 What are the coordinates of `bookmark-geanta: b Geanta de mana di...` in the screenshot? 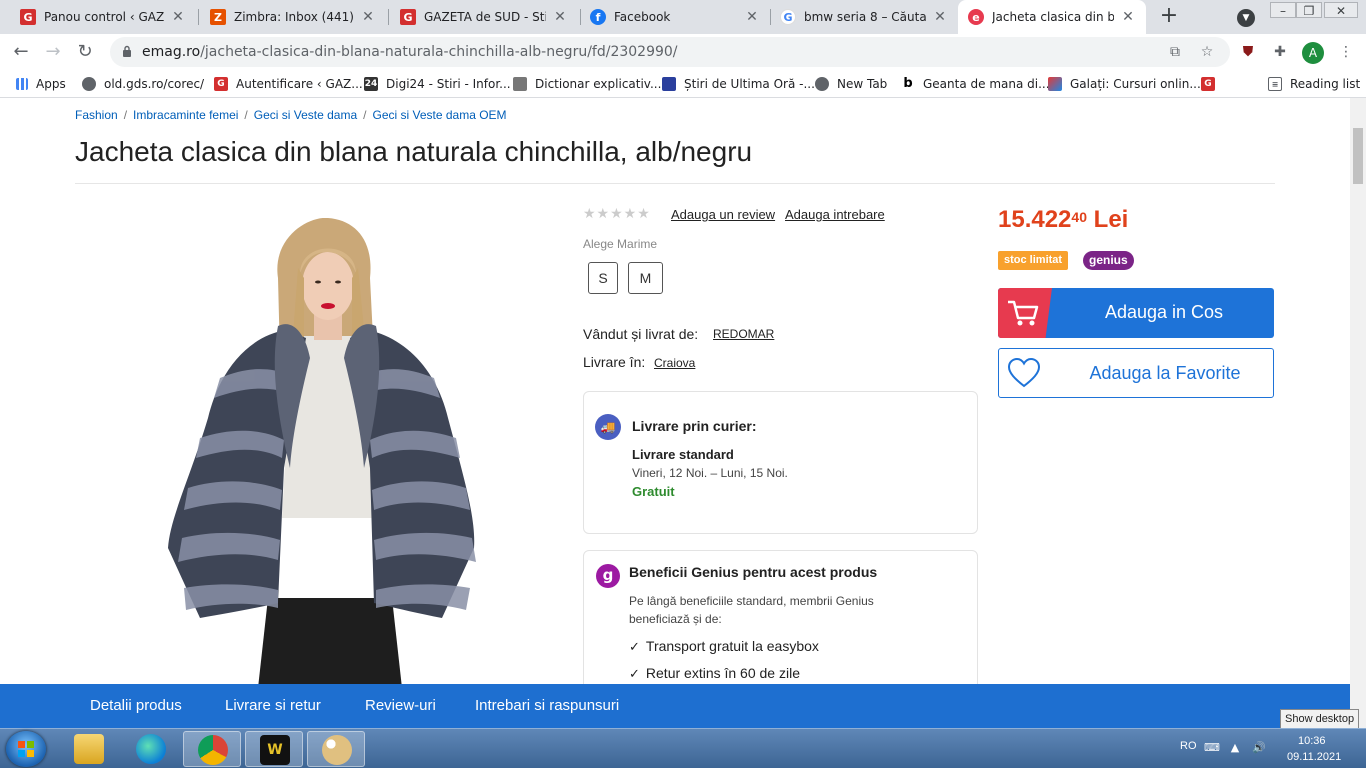 It's located at (975, 84).